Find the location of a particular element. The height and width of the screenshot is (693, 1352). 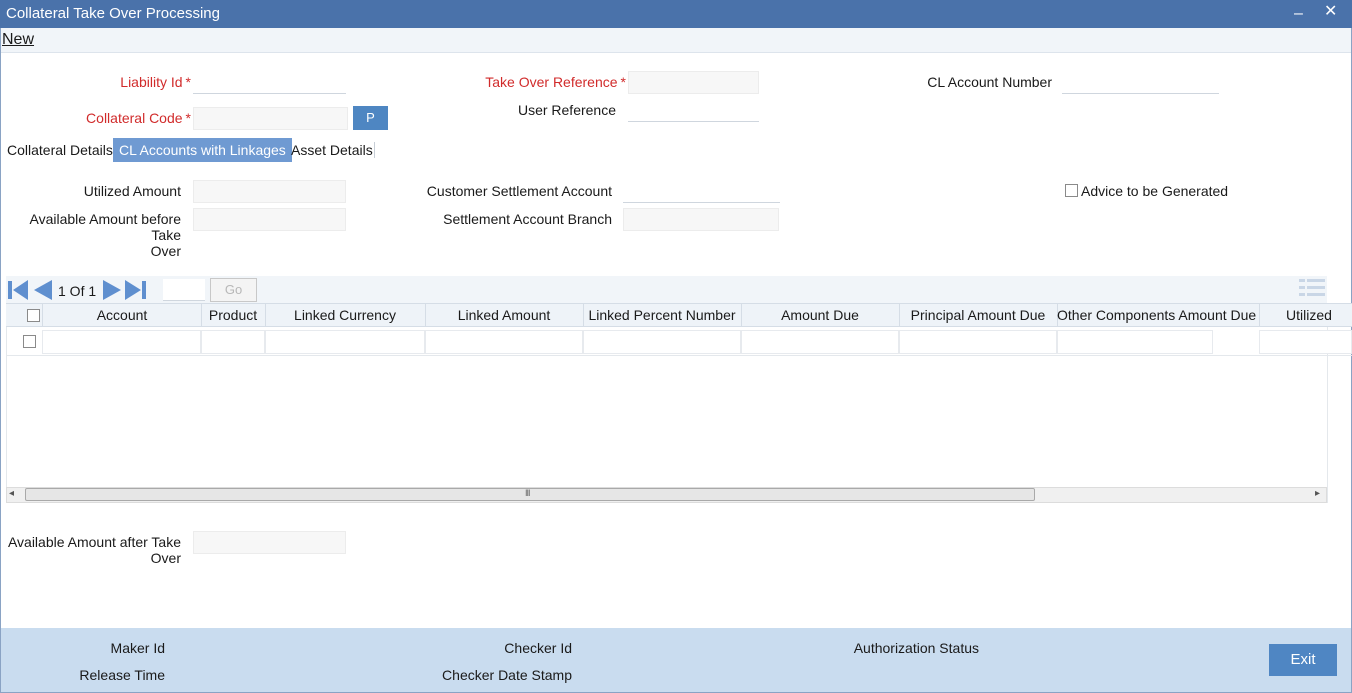

maker-id-label: Maker Id is located at coordinates (137, 648).